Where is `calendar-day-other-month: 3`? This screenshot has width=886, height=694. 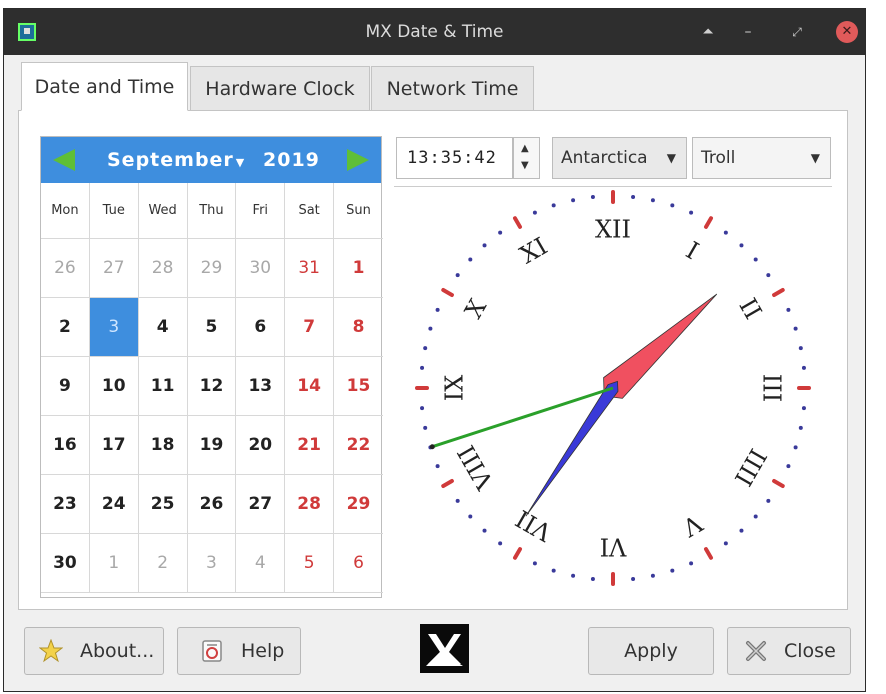 calendar-day-other-month: 3 is located at coordinates (212, 563).